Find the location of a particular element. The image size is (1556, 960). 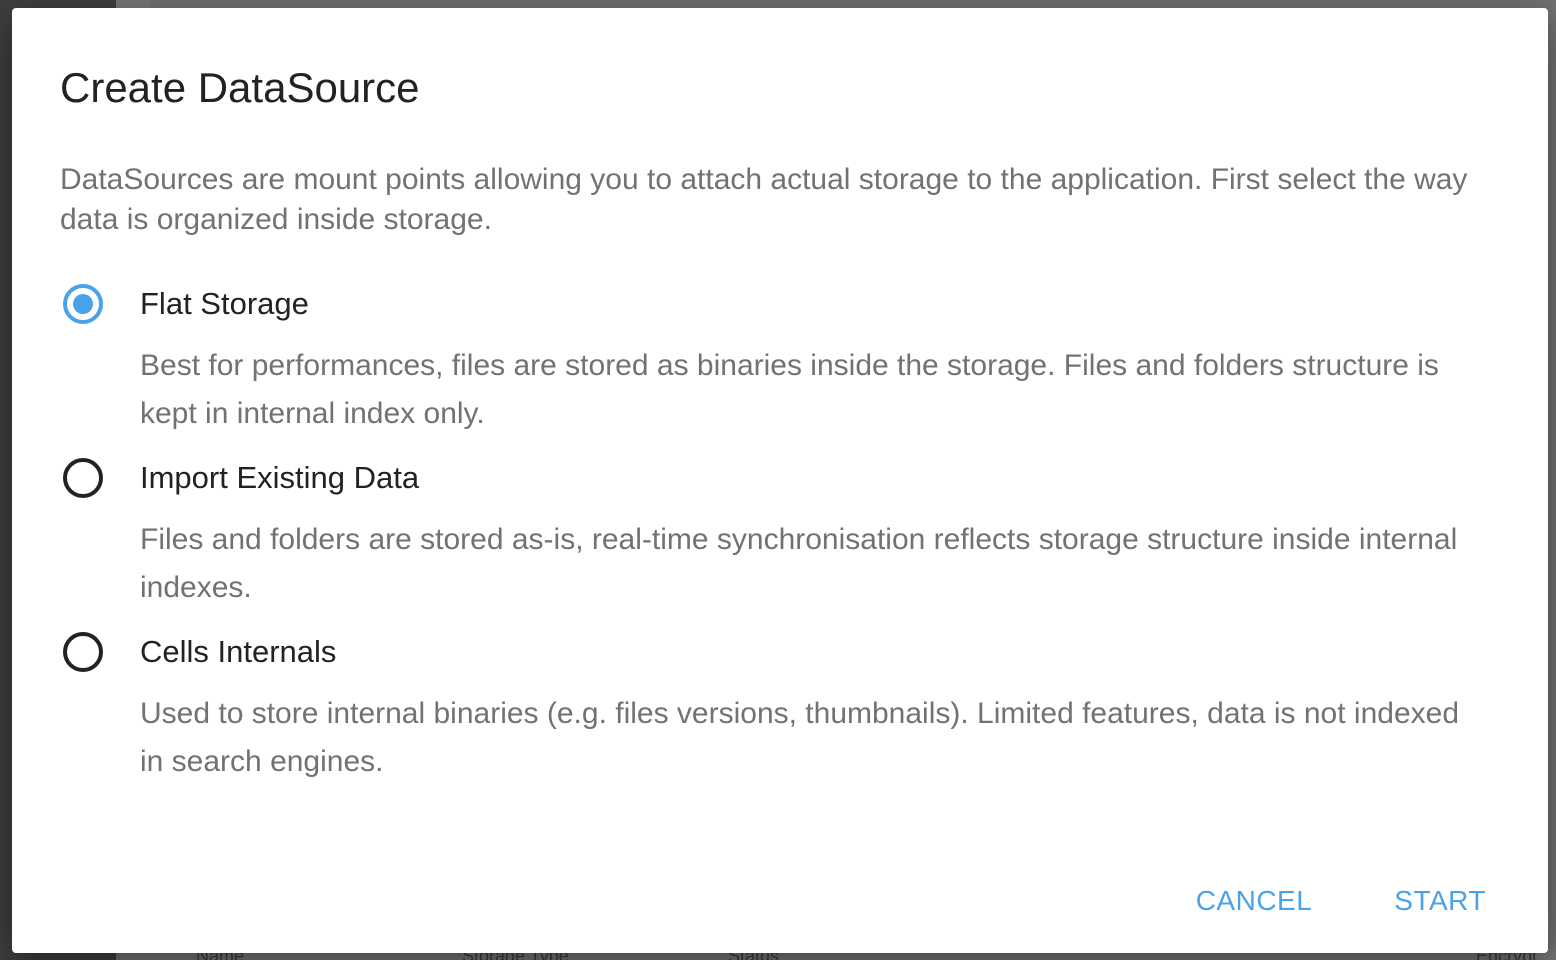

dialog-title: Create DataSource is located at coordinates (240, 87).